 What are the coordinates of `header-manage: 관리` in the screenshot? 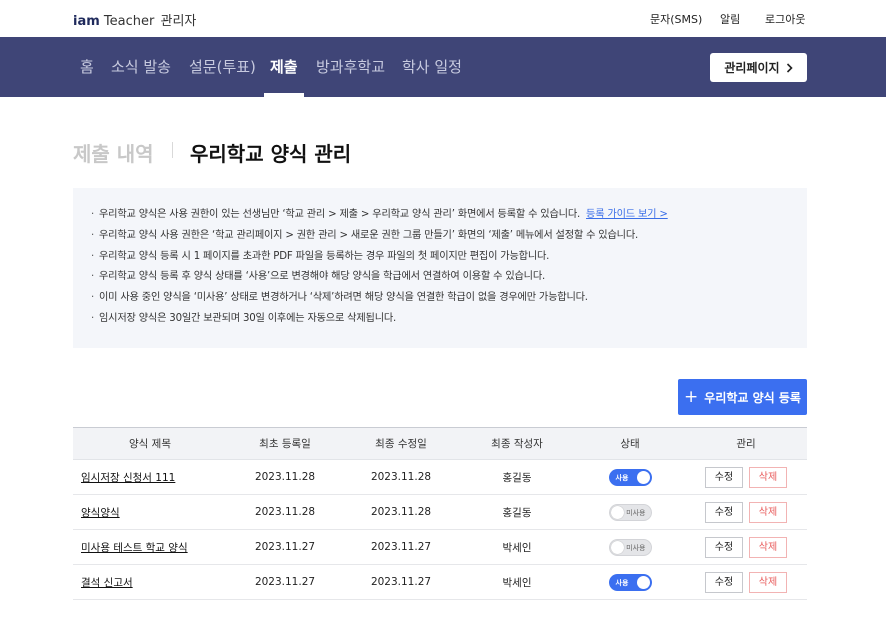 It's located at (746, 443).